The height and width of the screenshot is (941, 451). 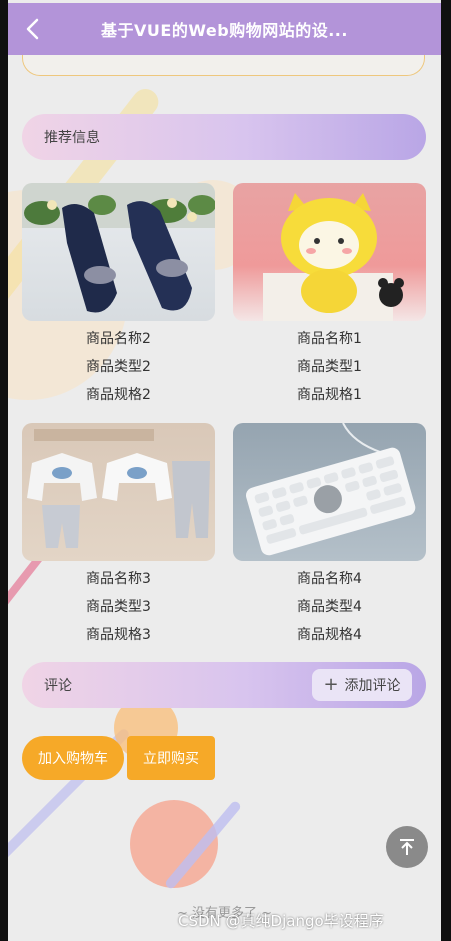 I want to click on comment-section-header: 评论 + 添加评论, so click(x=224, y=685).